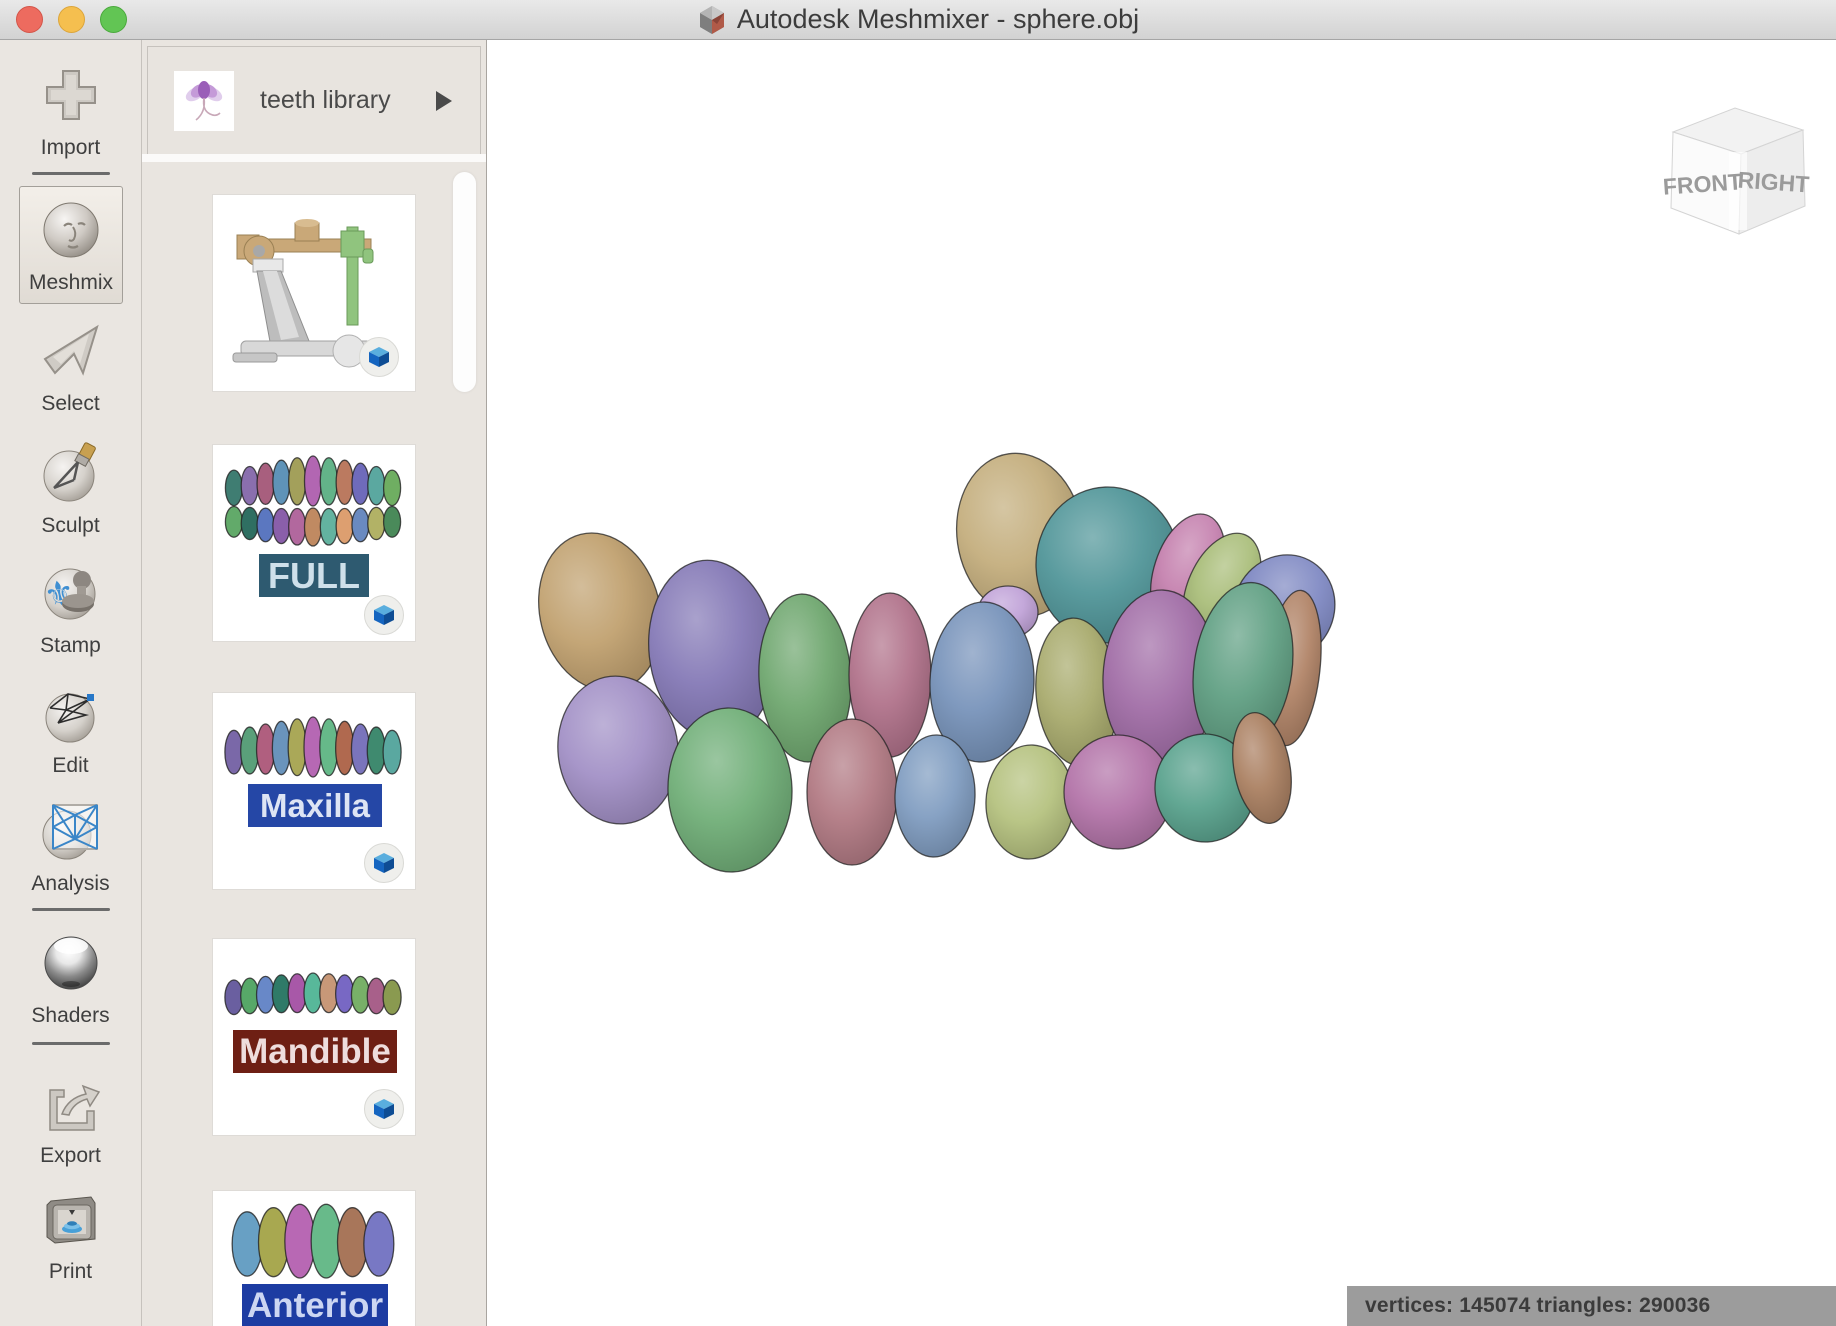 This screenshot has height=1326, width=1836. I want to click on toolbar-button-sculpt: Sculpt, so click(70, 486).